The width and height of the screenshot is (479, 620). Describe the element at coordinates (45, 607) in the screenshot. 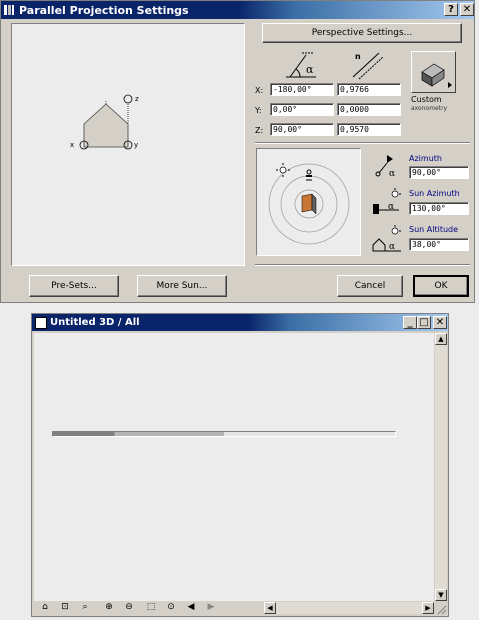

I see `house-view-icon: ⌂` at that location.